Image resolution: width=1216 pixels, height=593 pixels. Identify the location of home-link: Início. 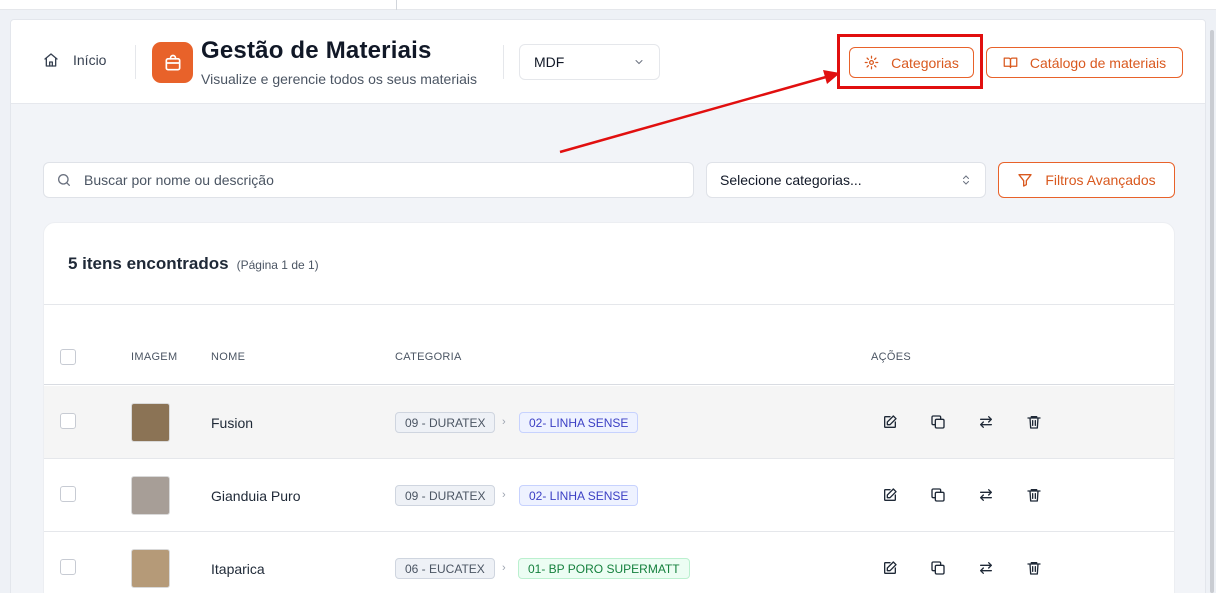
(74, 60).